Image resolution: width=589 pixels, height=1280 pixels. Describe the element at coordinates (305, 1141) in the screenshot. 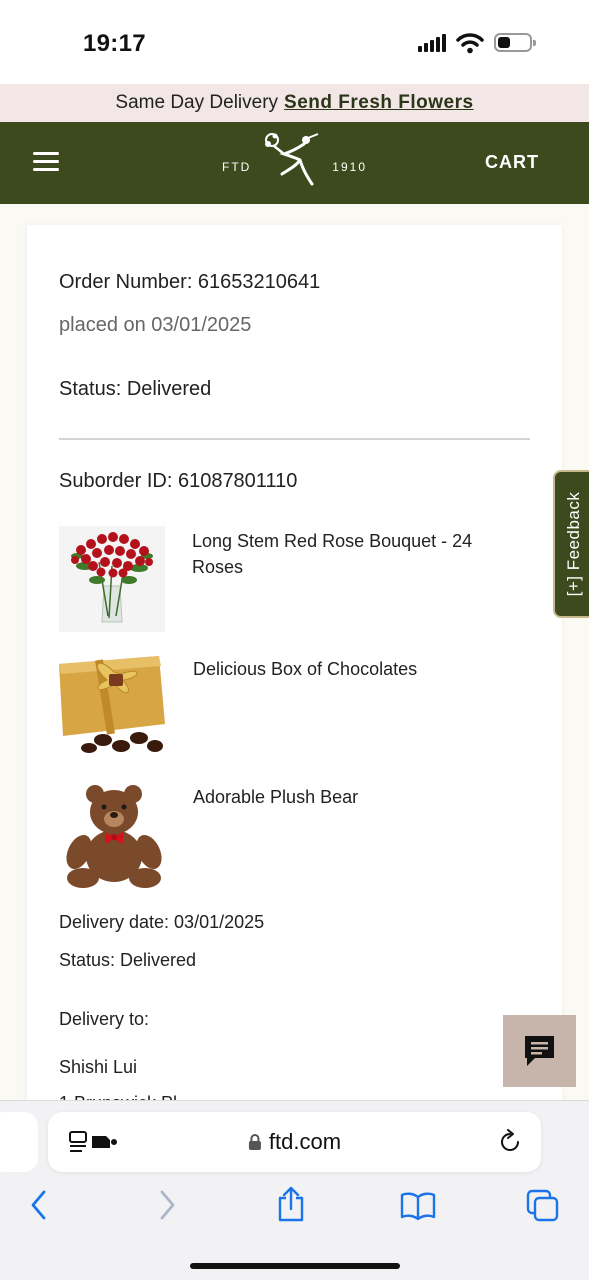

I see `url-text: ftd.com` at that location.